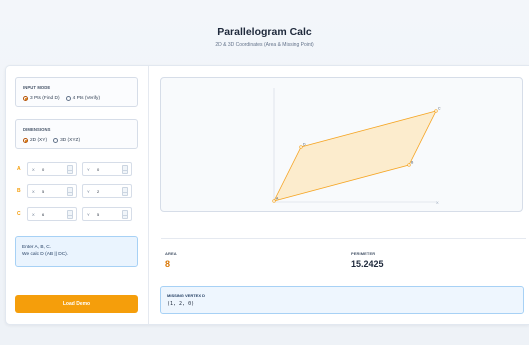 The image size is (529, 345). I want to click on vertex-c-y-input: Y 5, so click(107, 214).